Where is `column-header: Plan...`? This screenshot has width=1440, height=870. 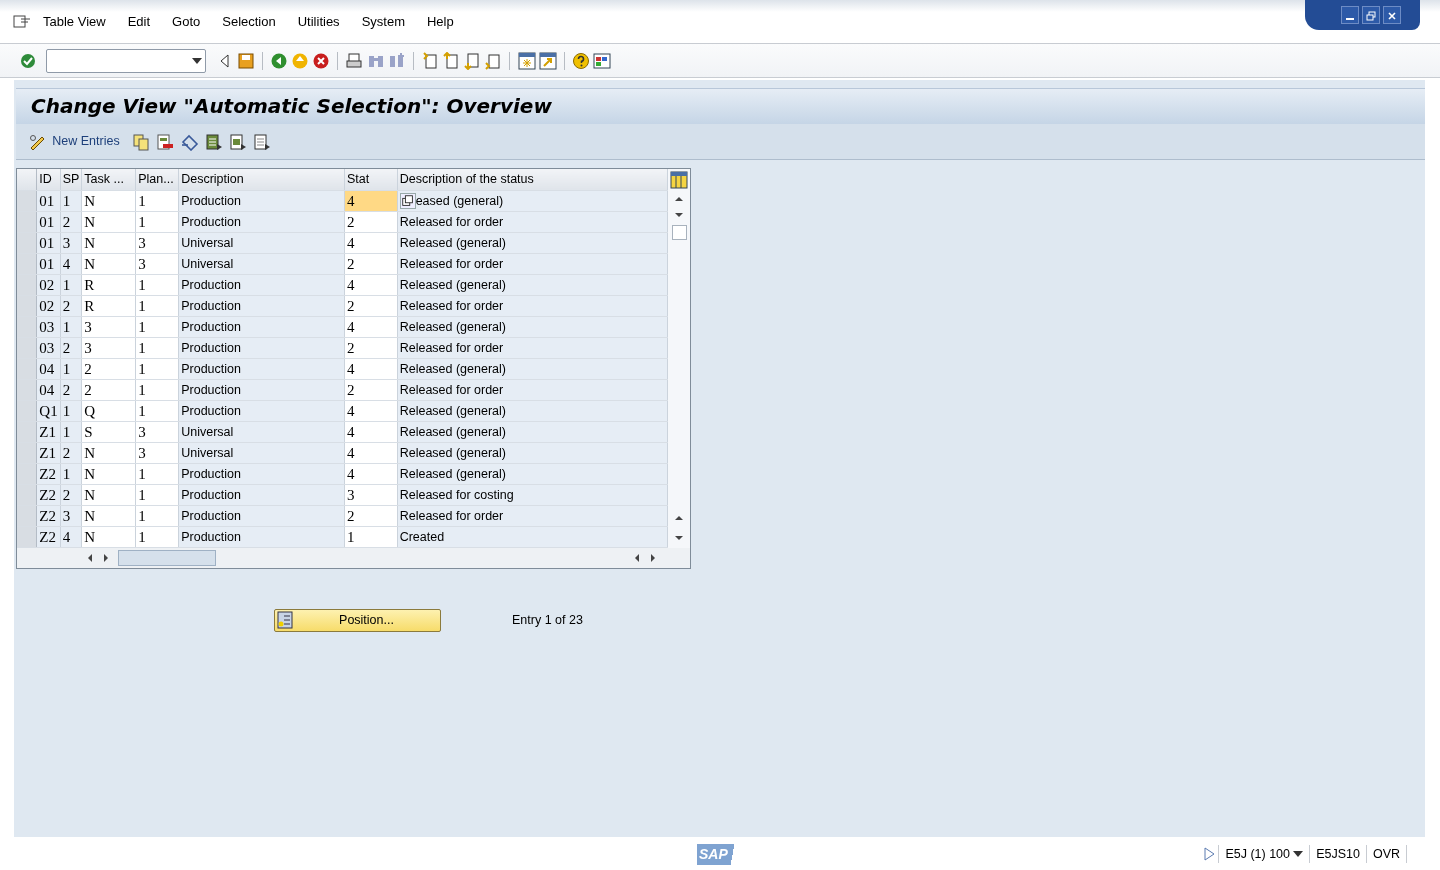
column-header: Plan... is located at coordinates (157, 179).